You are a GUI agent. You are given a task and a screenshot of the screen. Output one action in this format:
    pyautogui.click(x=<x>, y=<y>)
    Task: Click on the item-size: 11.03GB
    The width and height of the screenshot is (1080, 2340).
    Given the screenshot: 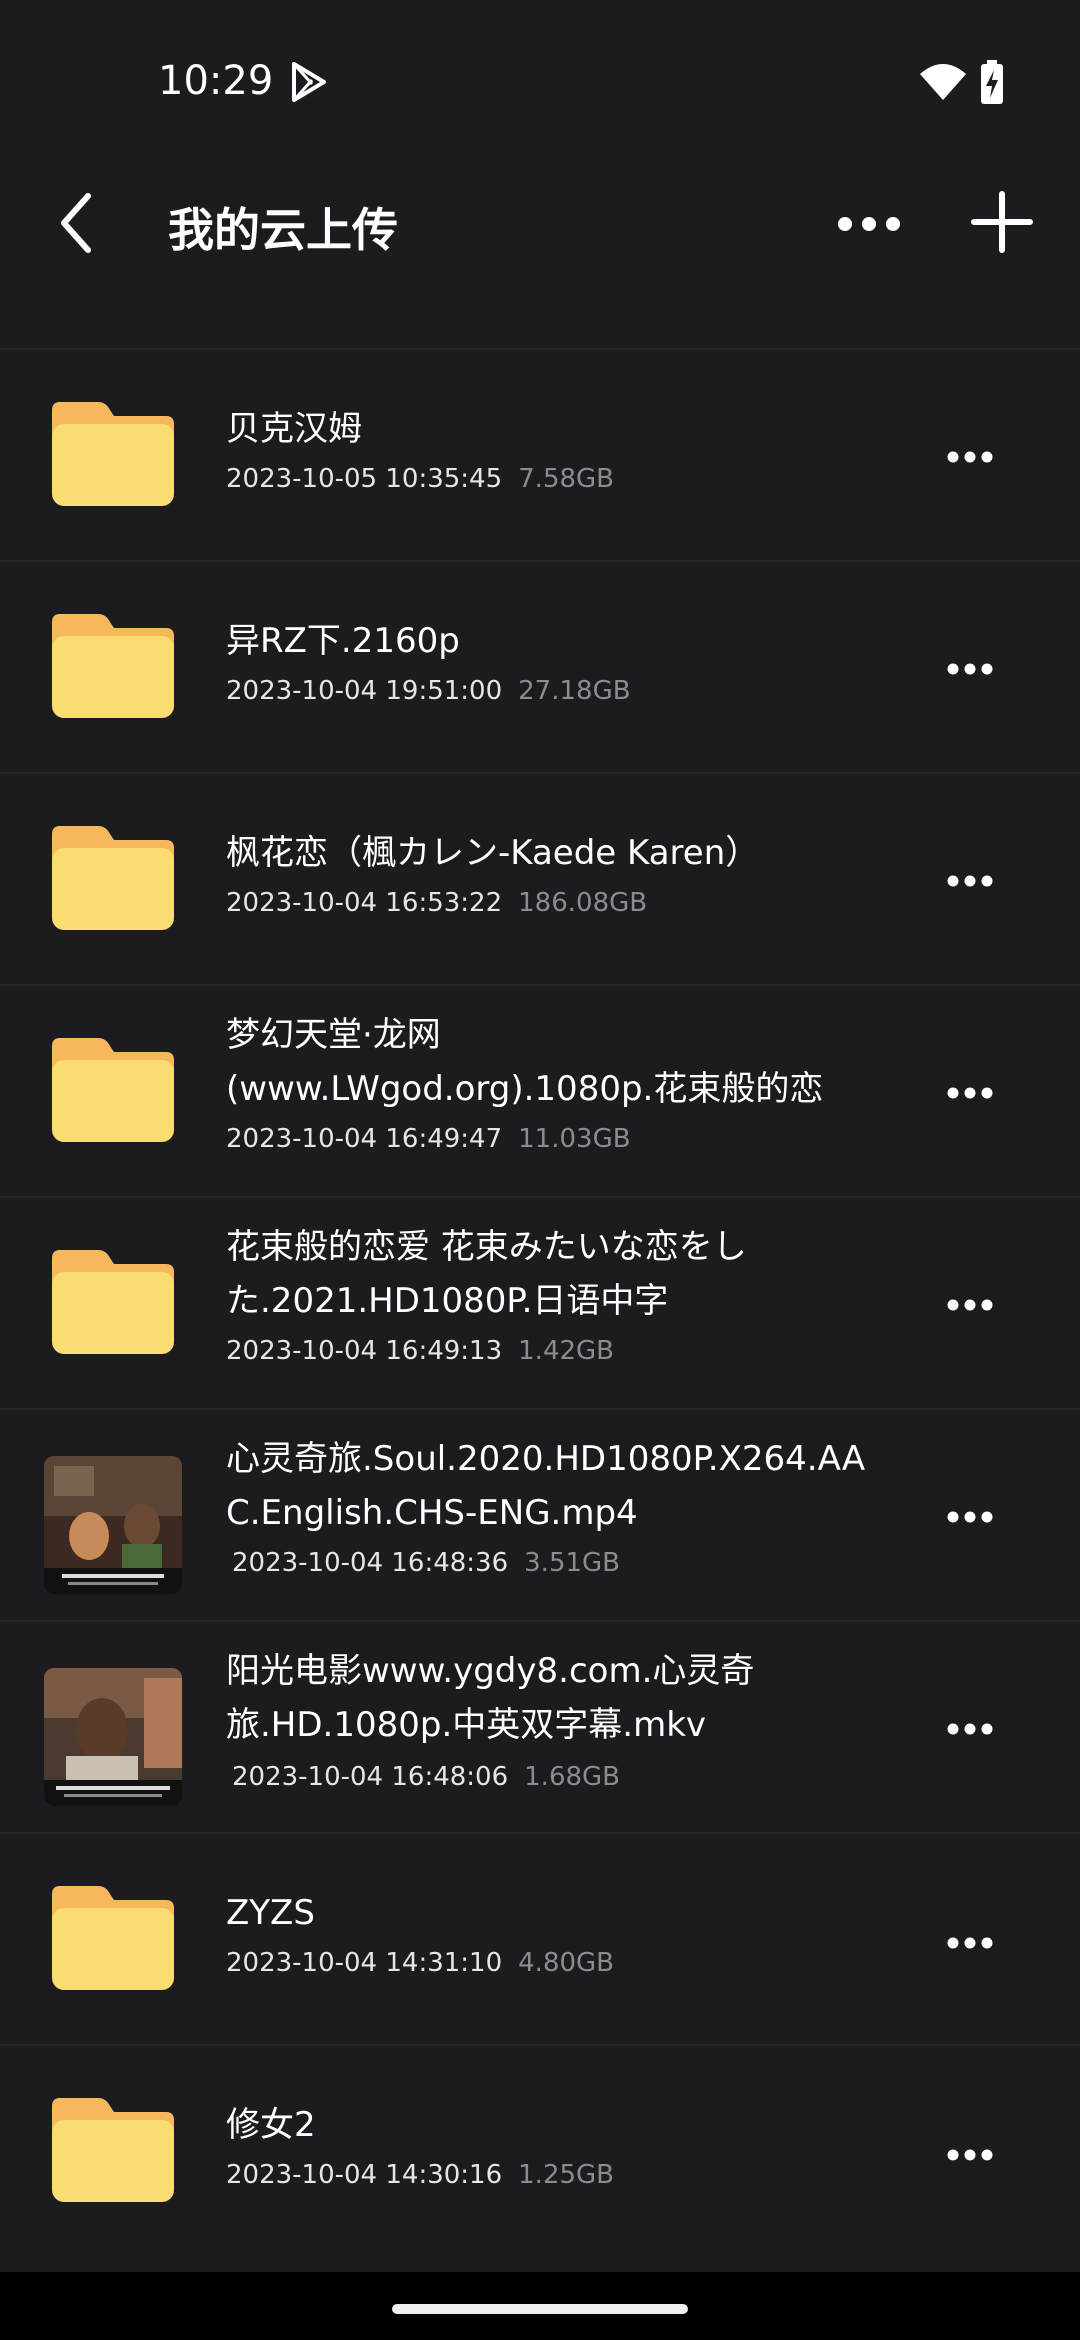 What is the action you would take?
    pyautogui.click(x=574, y=1139)
    